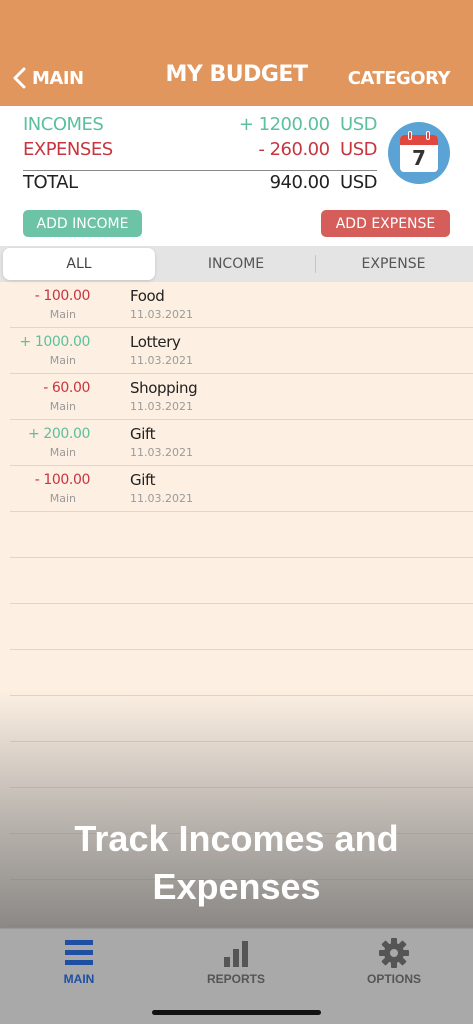 The height and width of the screenshot is (1024, 473). What do you see at coordinates (385, 223) in the screenshot?
I see `add-expense-button: ADD EXPENSE` at bounding box center [385, 223].